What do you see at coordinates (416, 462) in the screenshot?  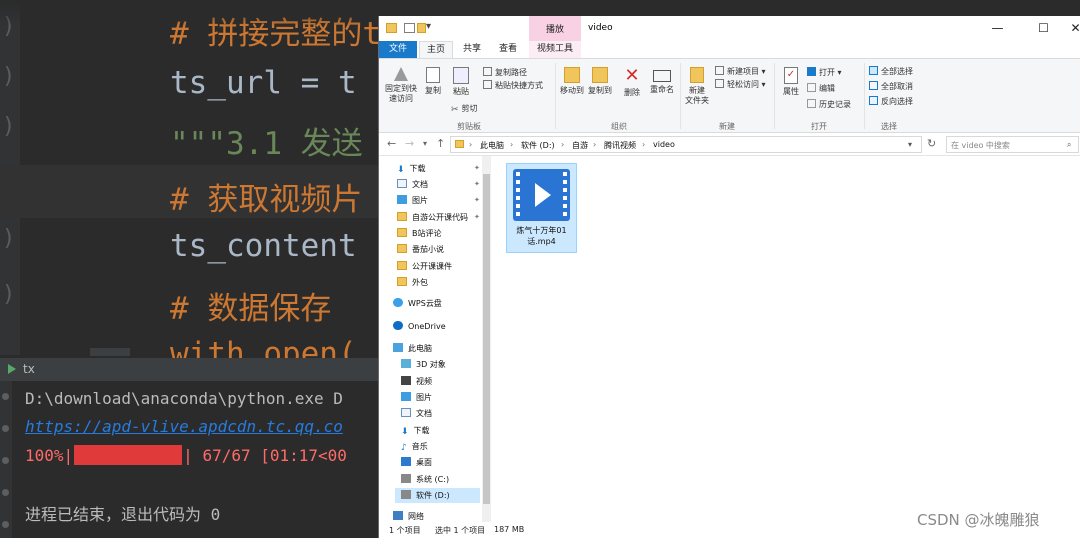 I see `sidebar-item: 桌面` at bounding box center [416, 462].